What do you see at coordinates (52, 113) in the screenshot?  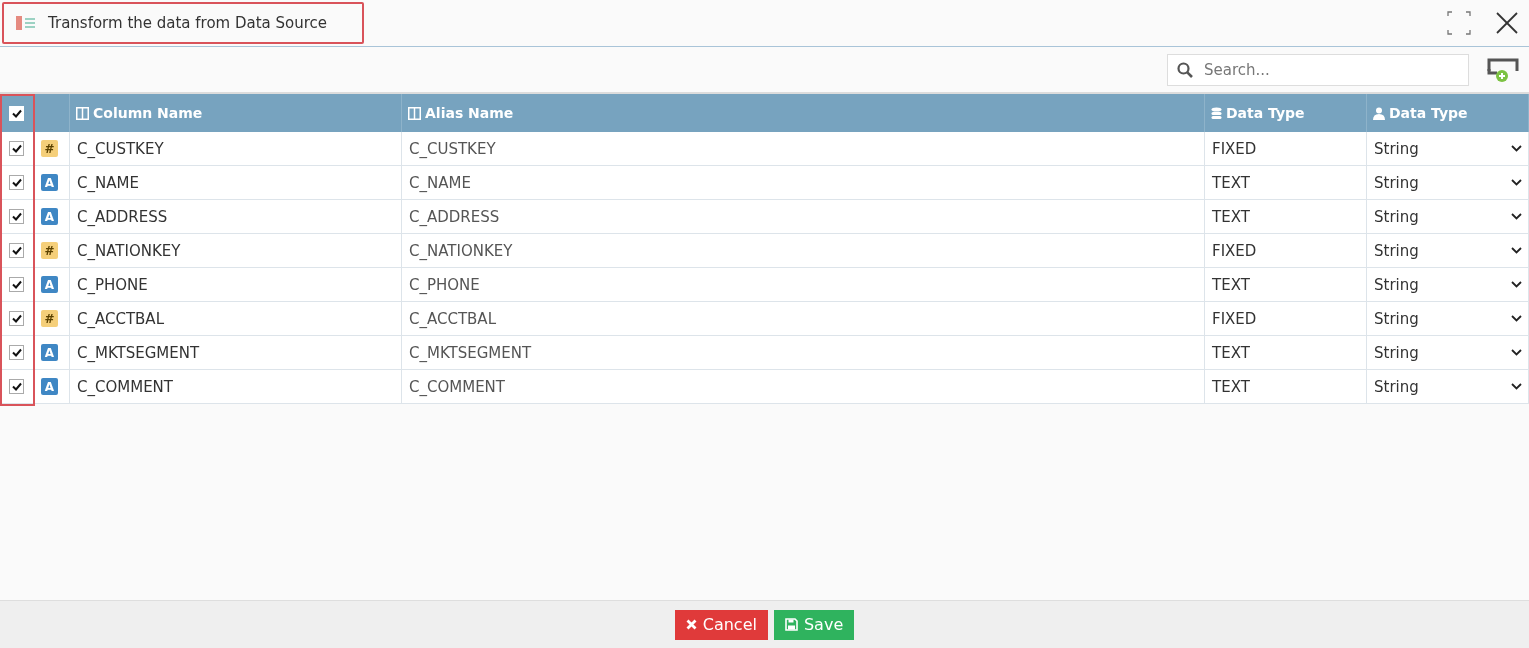 I see `column-header` at bounding box center [52, 113].